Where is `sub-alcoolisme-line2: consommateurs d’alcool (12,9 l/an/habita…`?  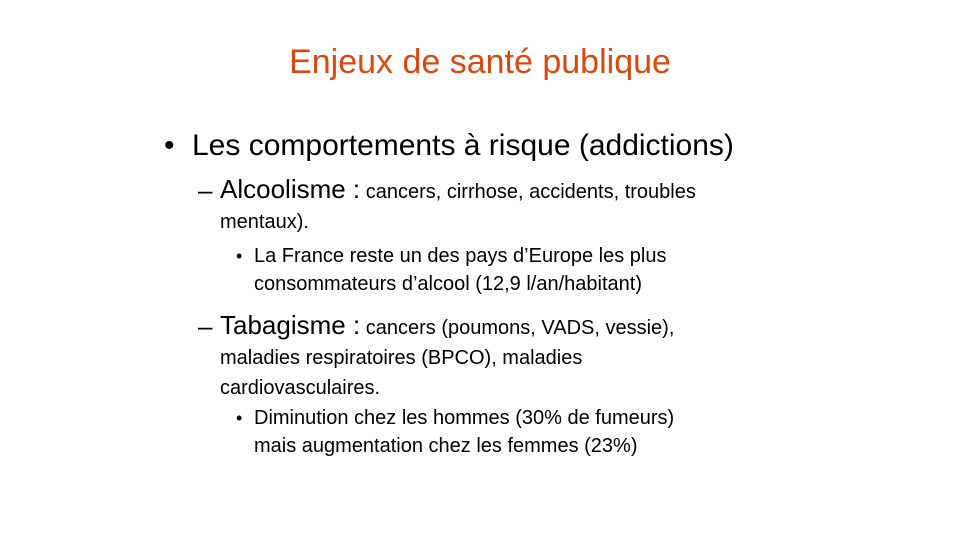
sub-alcoolisme-line2: consommateurs d’alcool (12,9 l/an/habita… is located at coordinates (448, 284).